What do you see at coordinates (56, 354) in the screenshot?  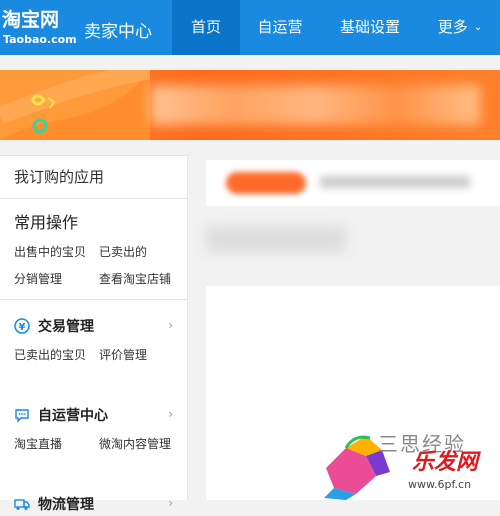 I see `link-sold-items: 已卖出的宝贝` at bounding box center [56, 354].